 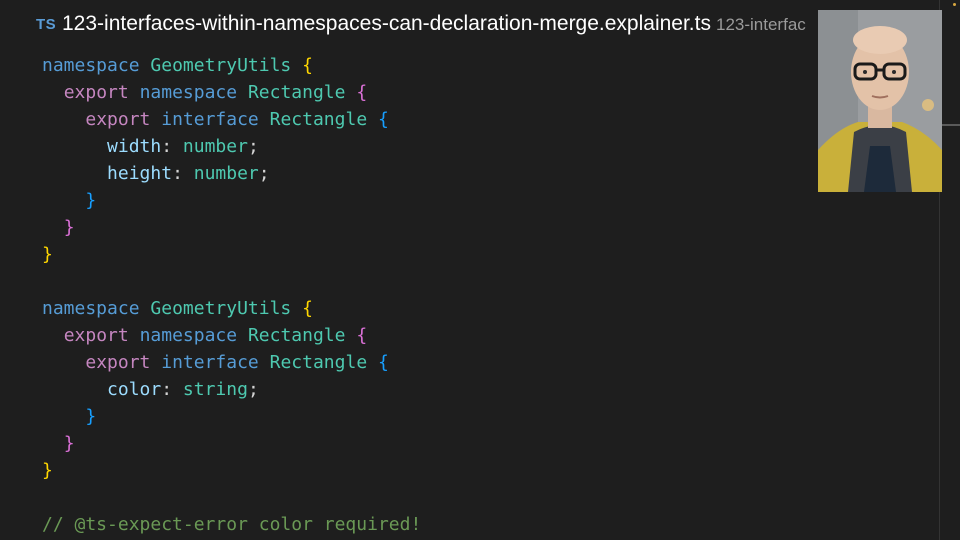 I want to click on code-line: color: string;, so click(x=150, y=389).